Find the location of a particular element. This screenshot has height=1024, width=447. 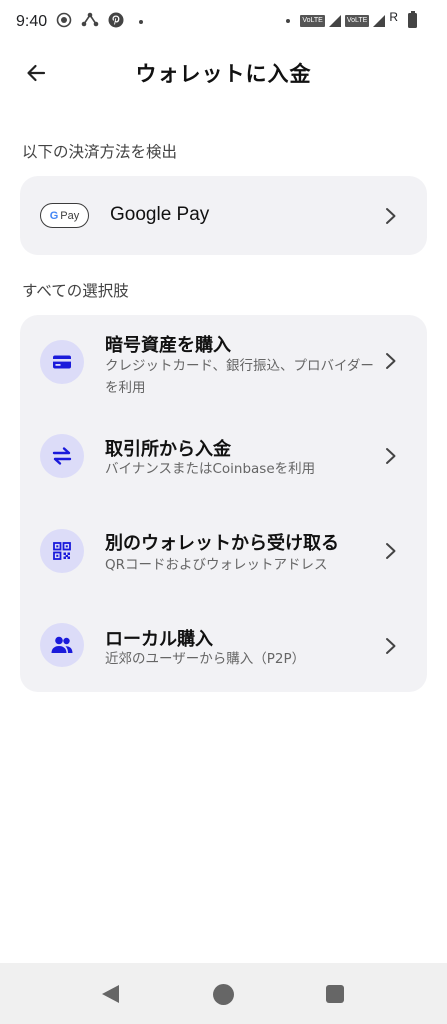

nav-home-button is located at coordinates (223, 994).